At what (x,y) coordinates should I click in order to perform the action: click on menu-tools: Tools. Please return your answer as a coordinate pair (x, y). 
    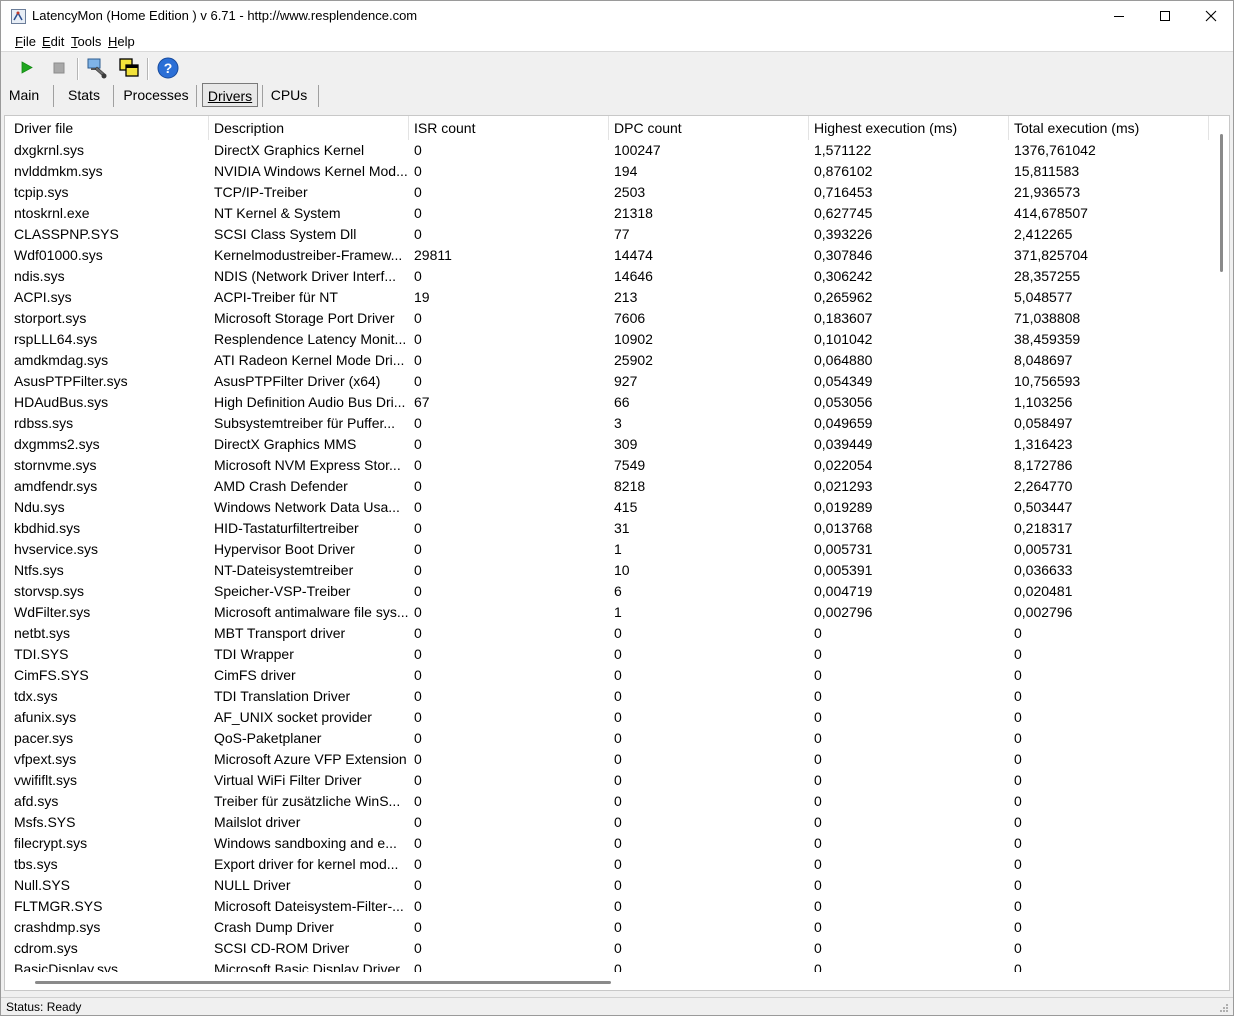
    Looking at the image, I should click on (86, 41).